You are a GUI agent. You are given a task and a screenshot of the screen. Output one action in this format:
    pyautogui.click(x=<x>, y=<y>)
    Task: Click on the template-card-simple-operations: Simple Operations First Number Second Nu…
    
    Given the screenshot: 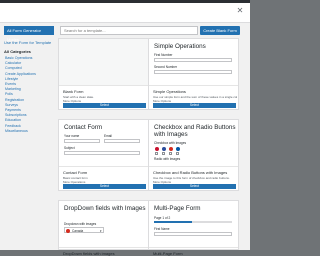 What is the action you would take?
    pyautogui.click(x=193, y=74)
    